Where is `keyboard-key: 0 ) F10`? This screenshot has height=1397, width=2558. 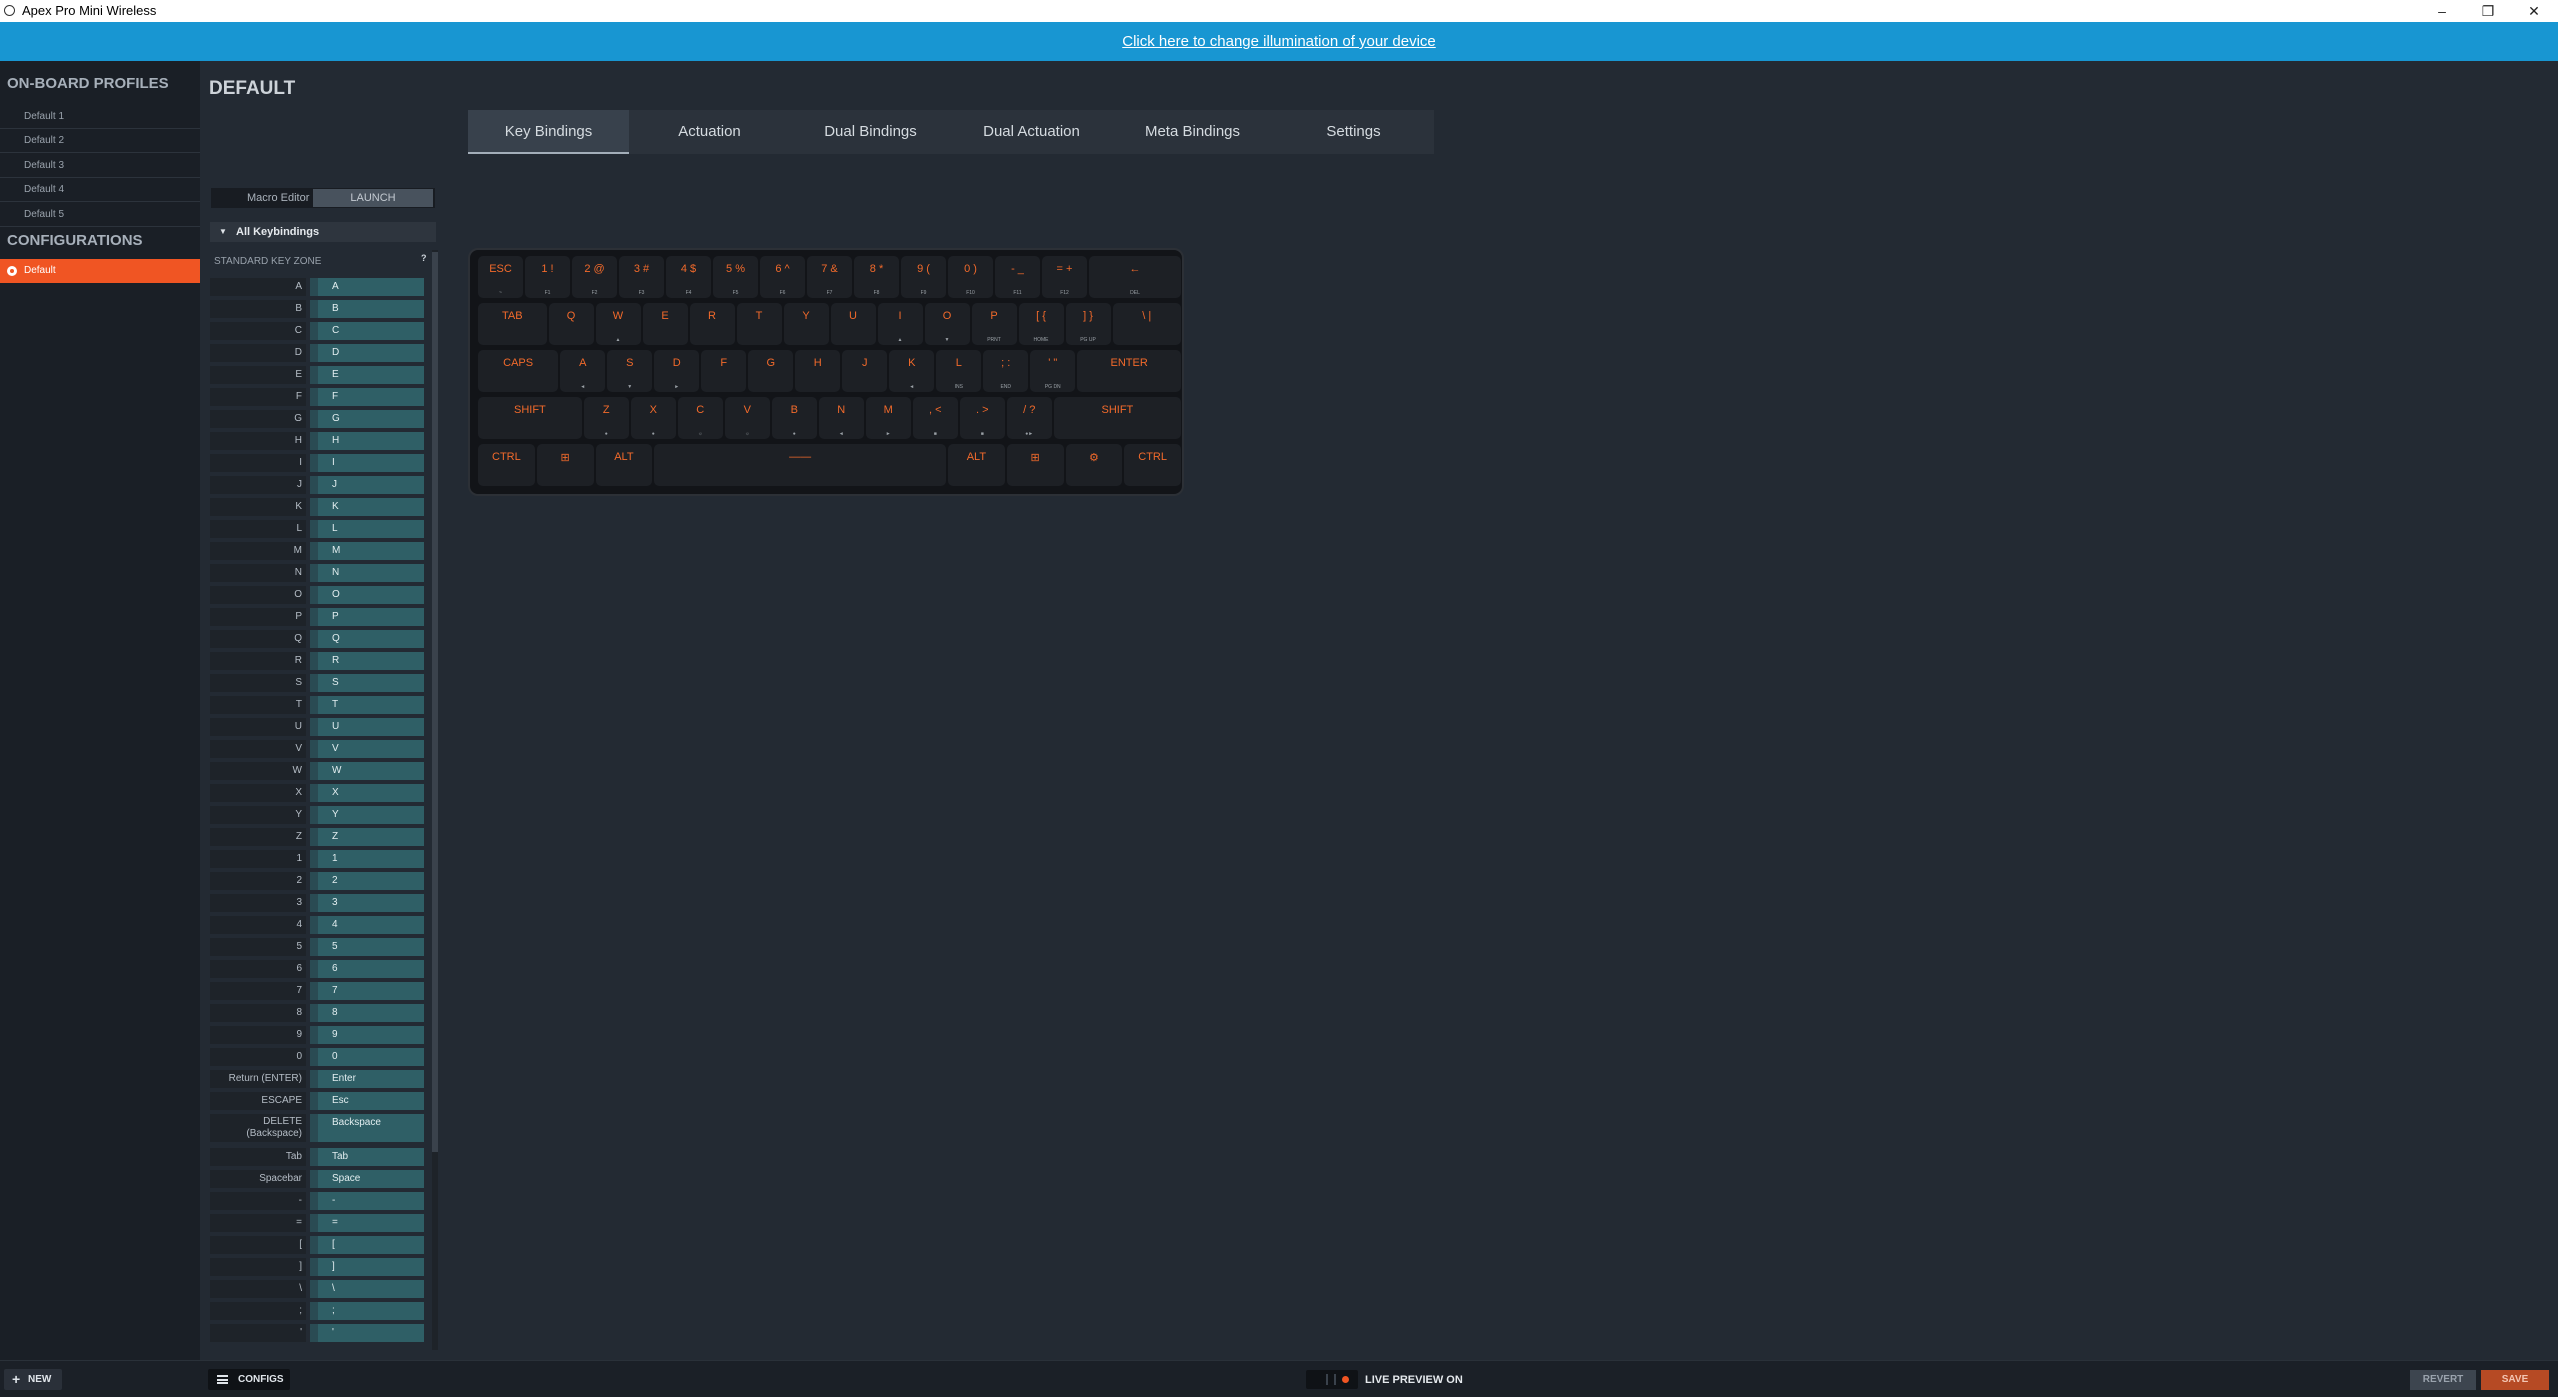 keyboard-key: 0 ) F10 is located at coordinates (970, 277).